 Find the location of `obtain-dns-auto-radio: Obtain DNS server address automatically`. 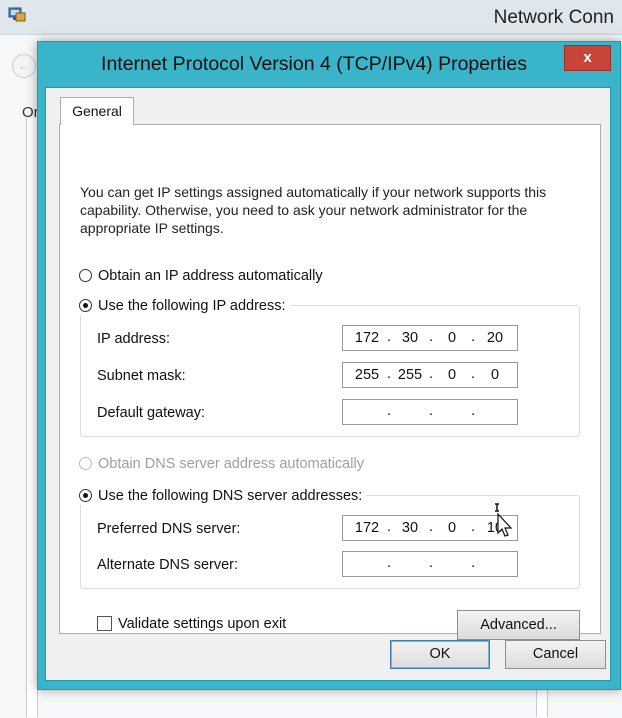

obtain-dns-auto-radio: Obtain DNS server address automatically is located at coordinates (221, 464).